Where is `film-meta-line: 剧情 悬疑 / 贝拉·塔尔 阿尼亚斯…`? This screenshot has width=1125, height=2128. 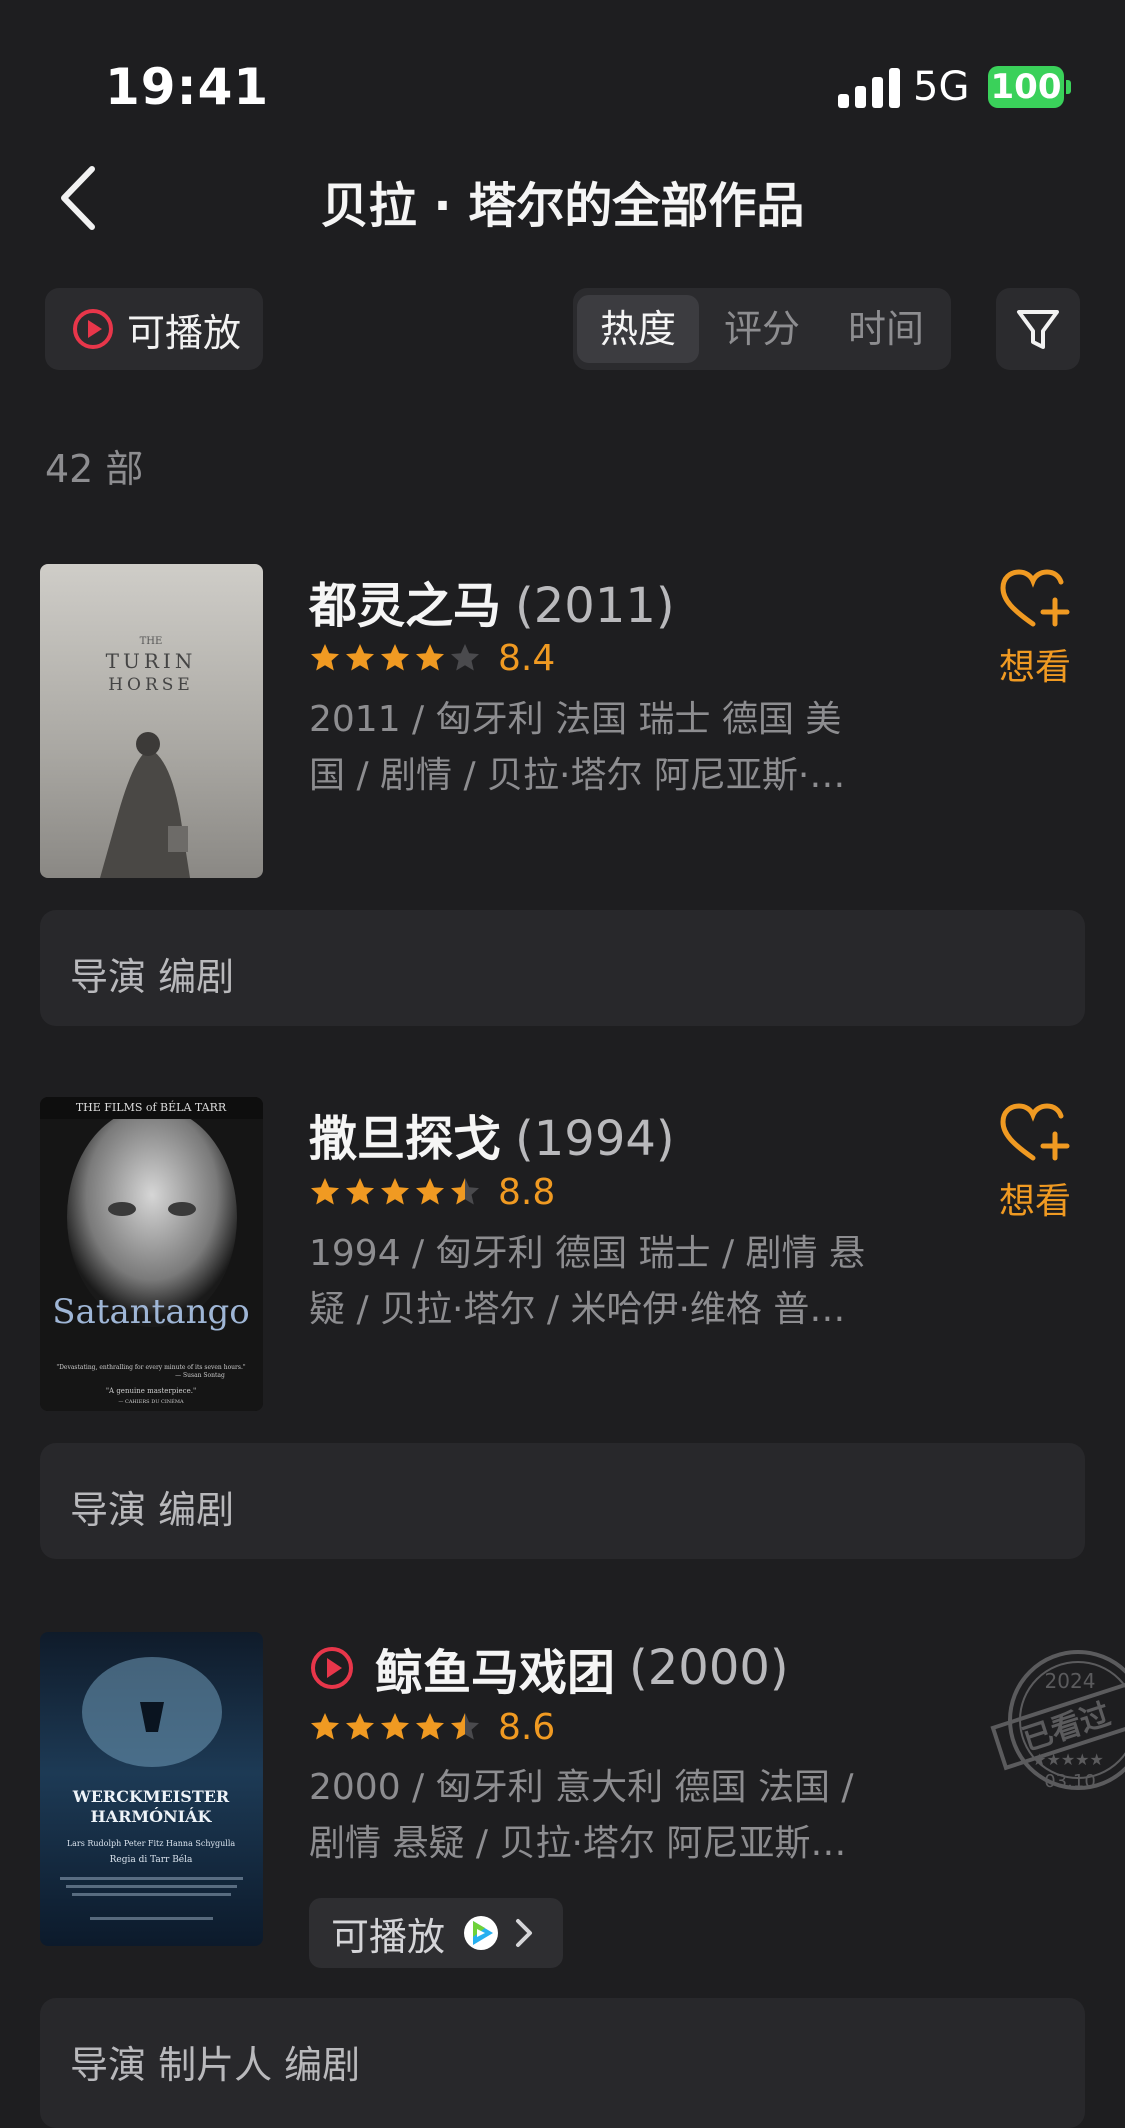 film-meta-line: 剧情 悬疑 / 贝拉·塔尔 阿尼亚斯… is located at coordinates (578, 1843).